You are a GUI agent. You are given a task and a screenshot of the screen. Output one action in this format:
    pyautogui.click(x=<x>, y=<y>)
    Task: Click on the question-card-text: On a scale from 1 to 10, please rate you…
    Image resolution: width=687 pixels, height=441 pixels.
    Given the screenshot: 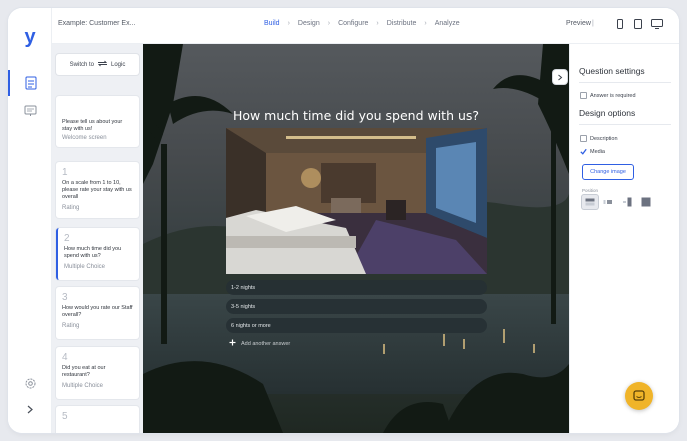 What is the action you would take?
    pyautogui.click(x=97, y=190)
    